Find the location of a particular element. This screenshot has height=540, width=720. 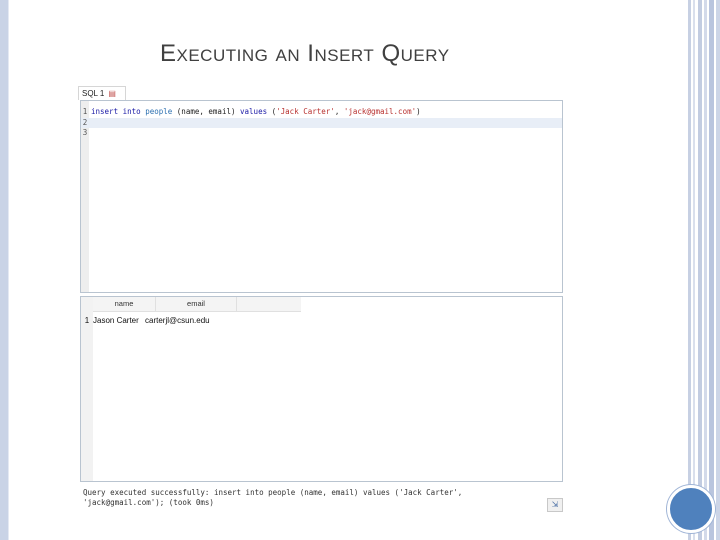

slide-left-border-line is located at coordinates (8, 270).